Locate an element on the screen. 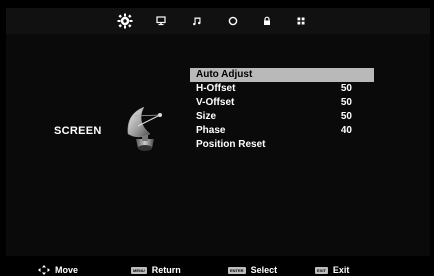 Image resolution: width=434 pixels, height=276 pixels. menu-item-auto-adjust: Auto Adjust is located at coordinates (282, 75).